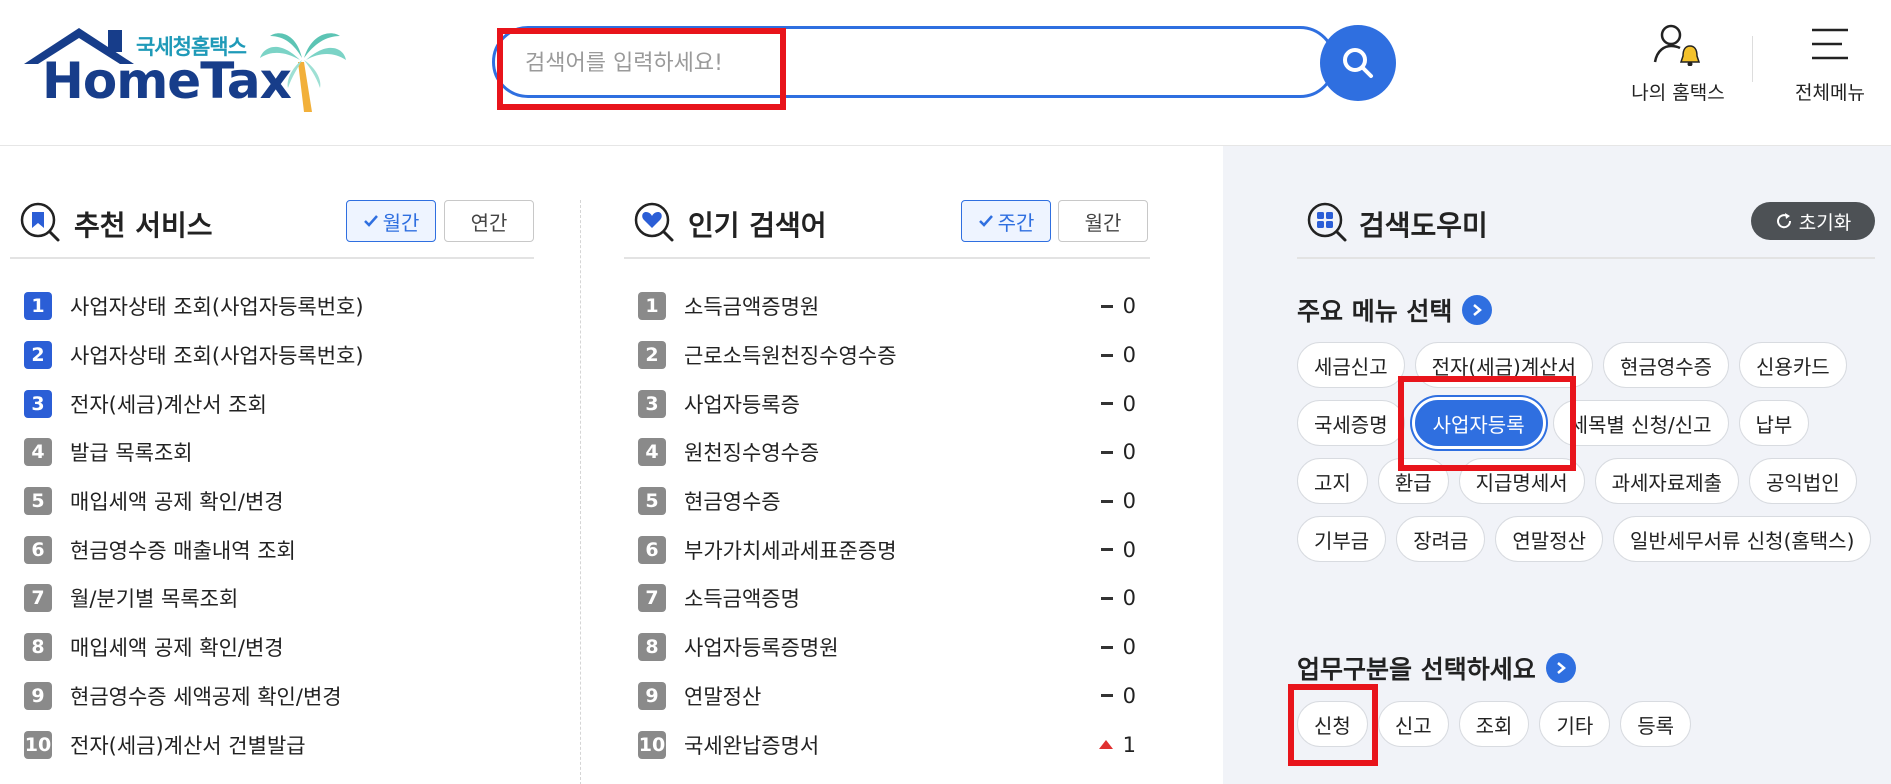 This screenshot has width=1891, height=784. I want to click on all-menu-button: 전체메뉴, so click(1830, 63).